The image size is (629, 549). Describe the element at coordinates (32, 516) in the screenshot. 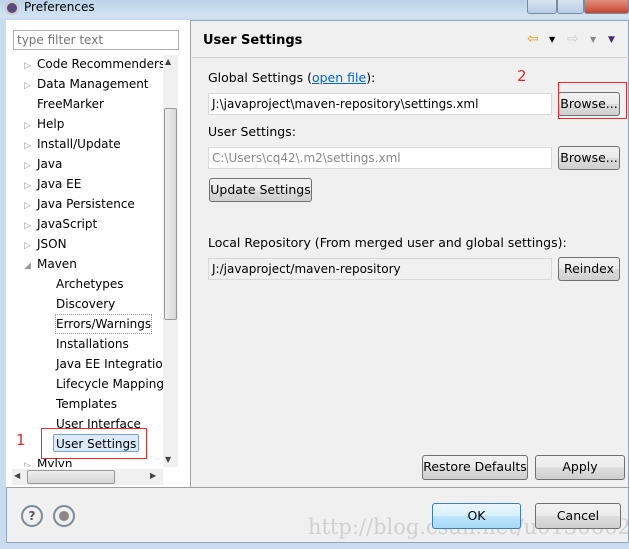

I see `help-icon: ?` at that location.